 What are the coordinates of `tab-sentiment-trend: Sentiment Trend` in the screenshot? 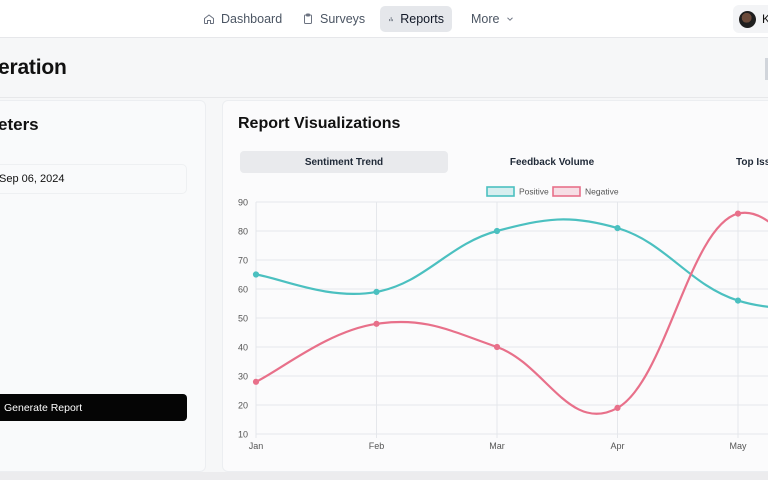 It's located at (344, 162).